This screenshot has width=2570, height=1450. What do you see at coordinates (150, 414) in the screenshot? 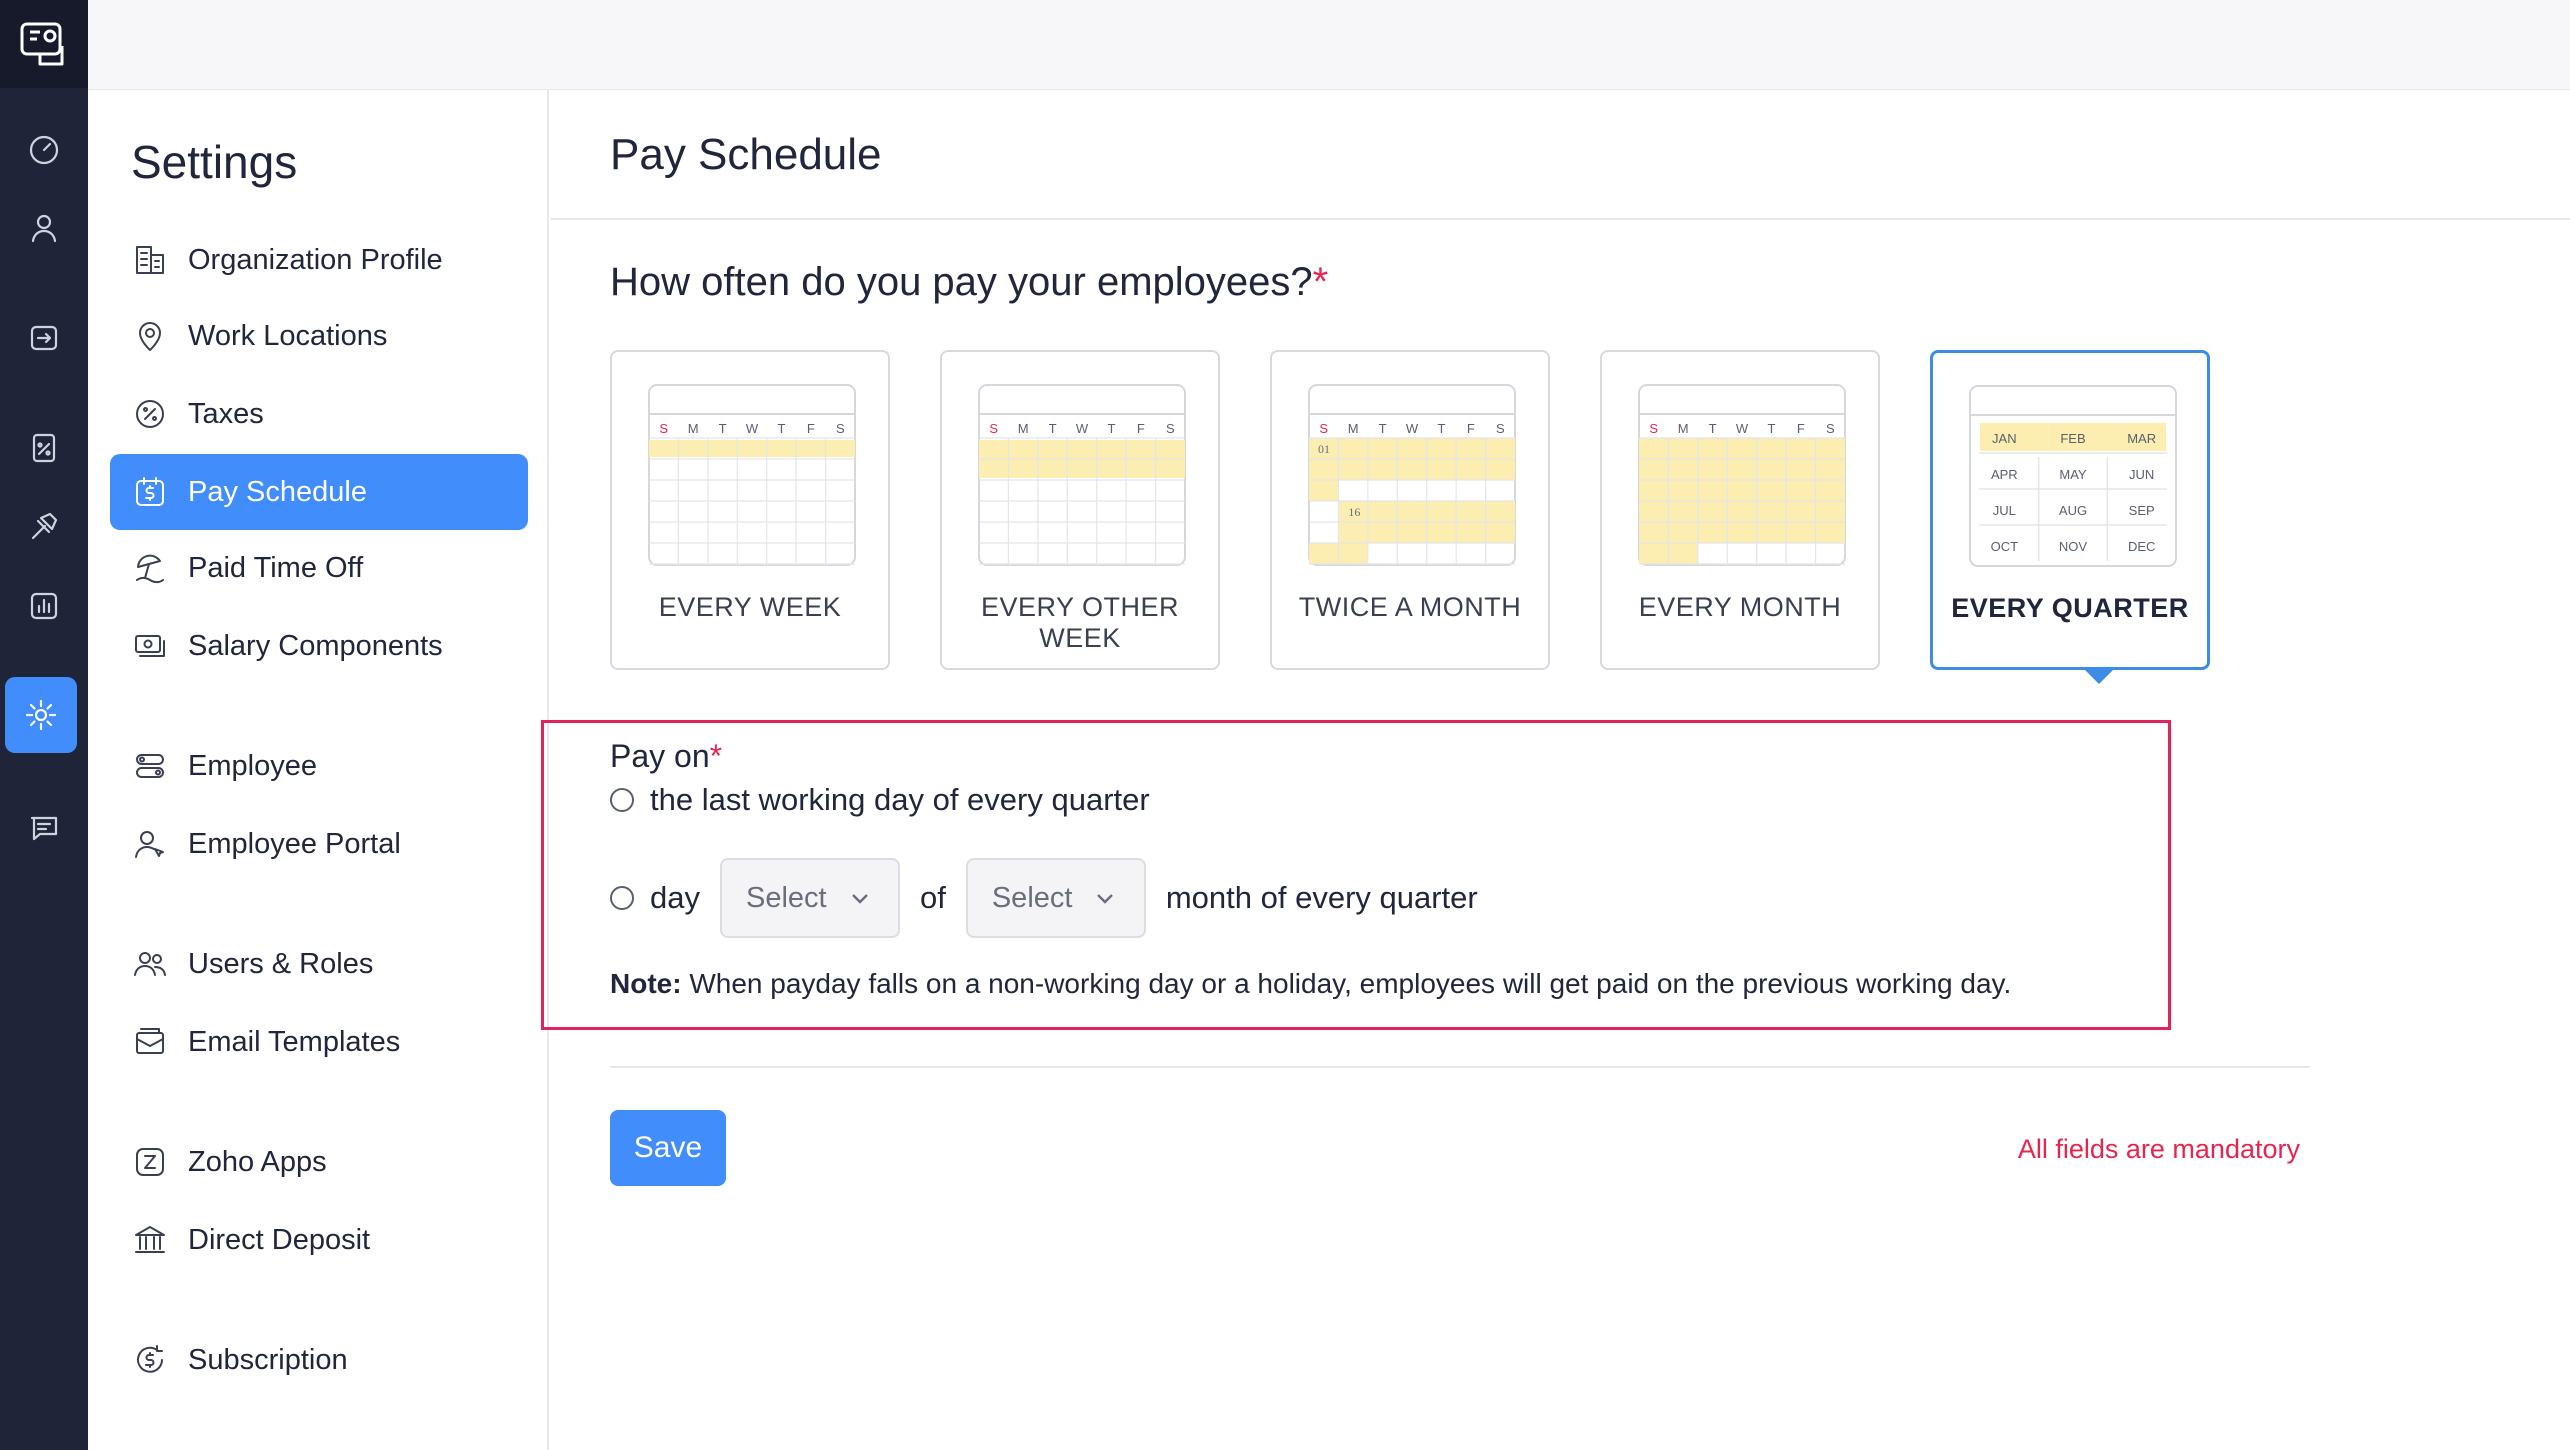
I see `percent-badge-icon` at bounding box center [150, 414].